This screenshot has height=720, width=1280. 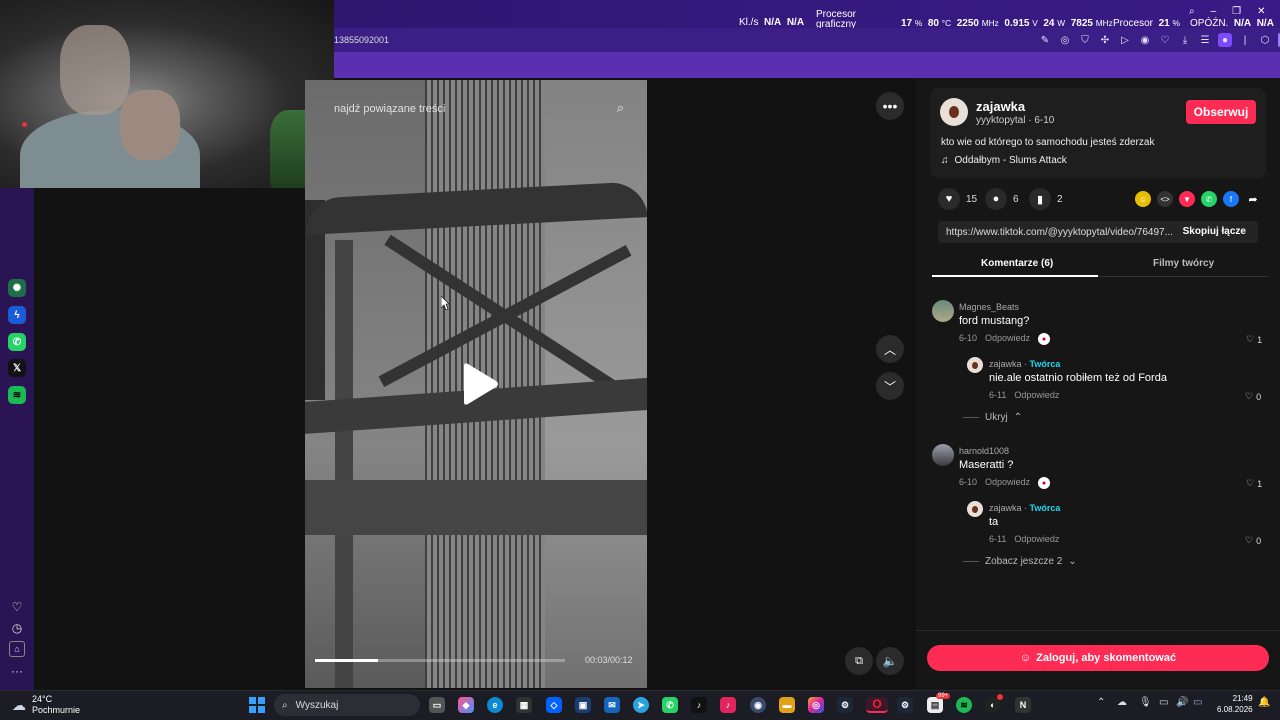 What do you see at coordinates (1264, 702) in the screenshot?
I see `notifications-icon: 🔔` at bounding box center [1264, 702].